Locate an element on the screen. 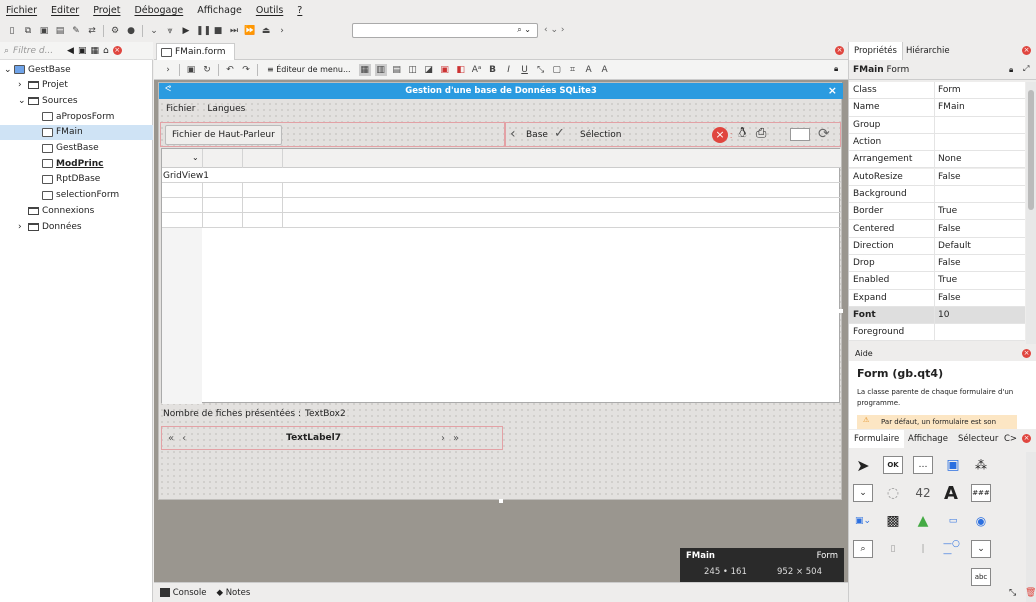 This screenshot has width=1036, height=602. property-row: Group is located at coordinates (937, 125).